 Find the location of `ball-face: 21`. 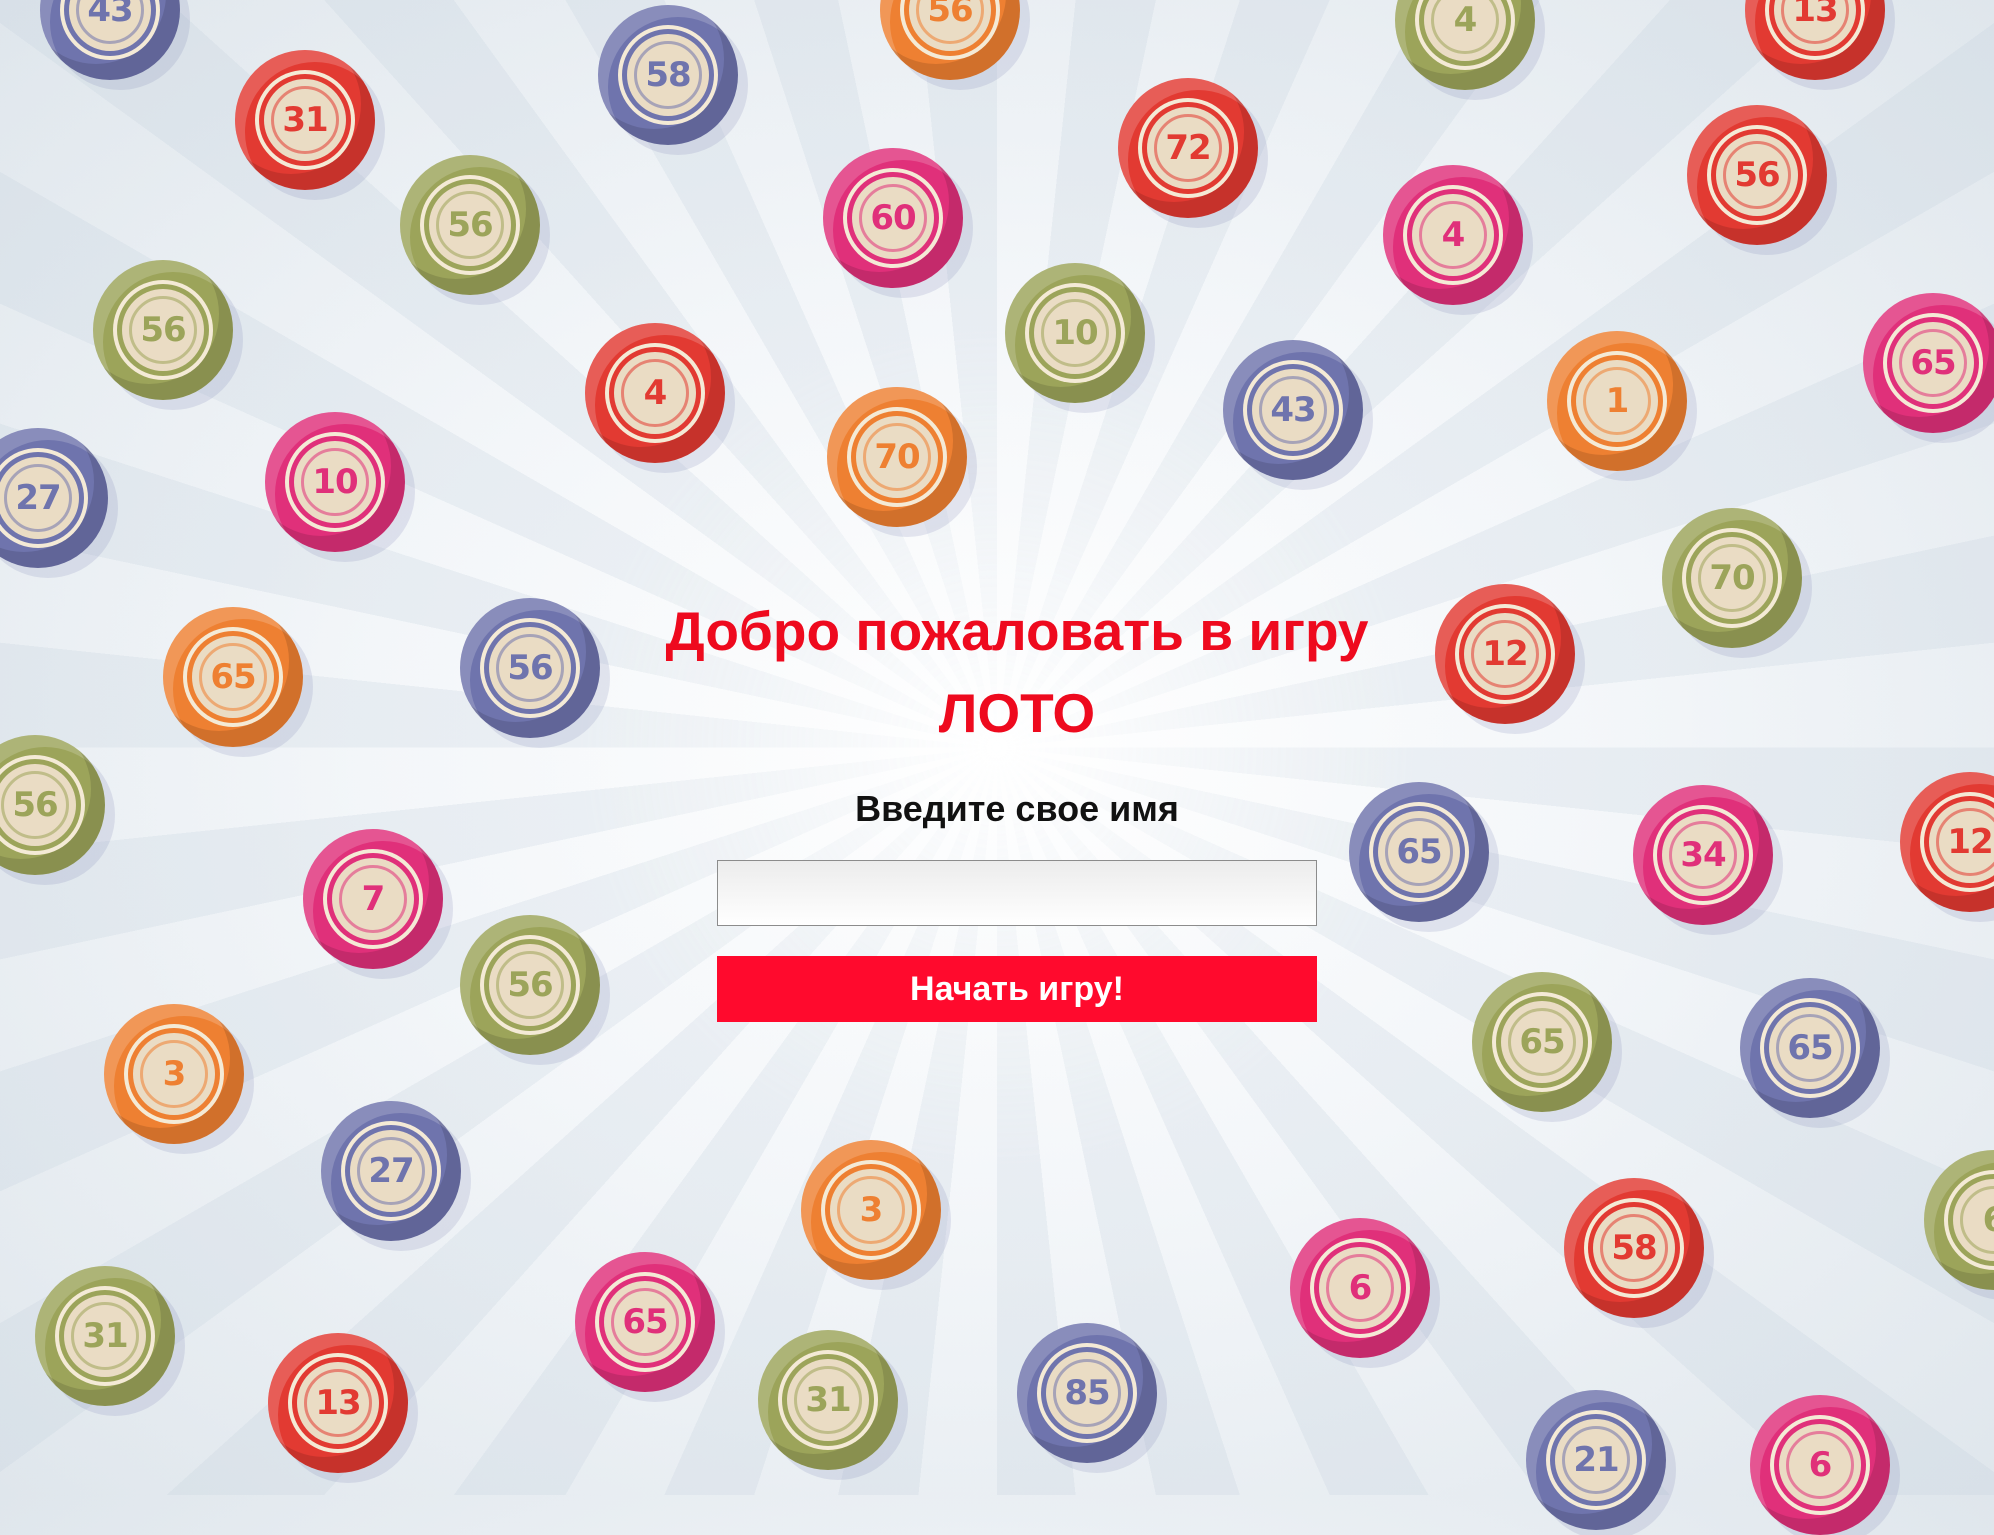

ball-face: 21 is located at coordinates (1596, 1460).